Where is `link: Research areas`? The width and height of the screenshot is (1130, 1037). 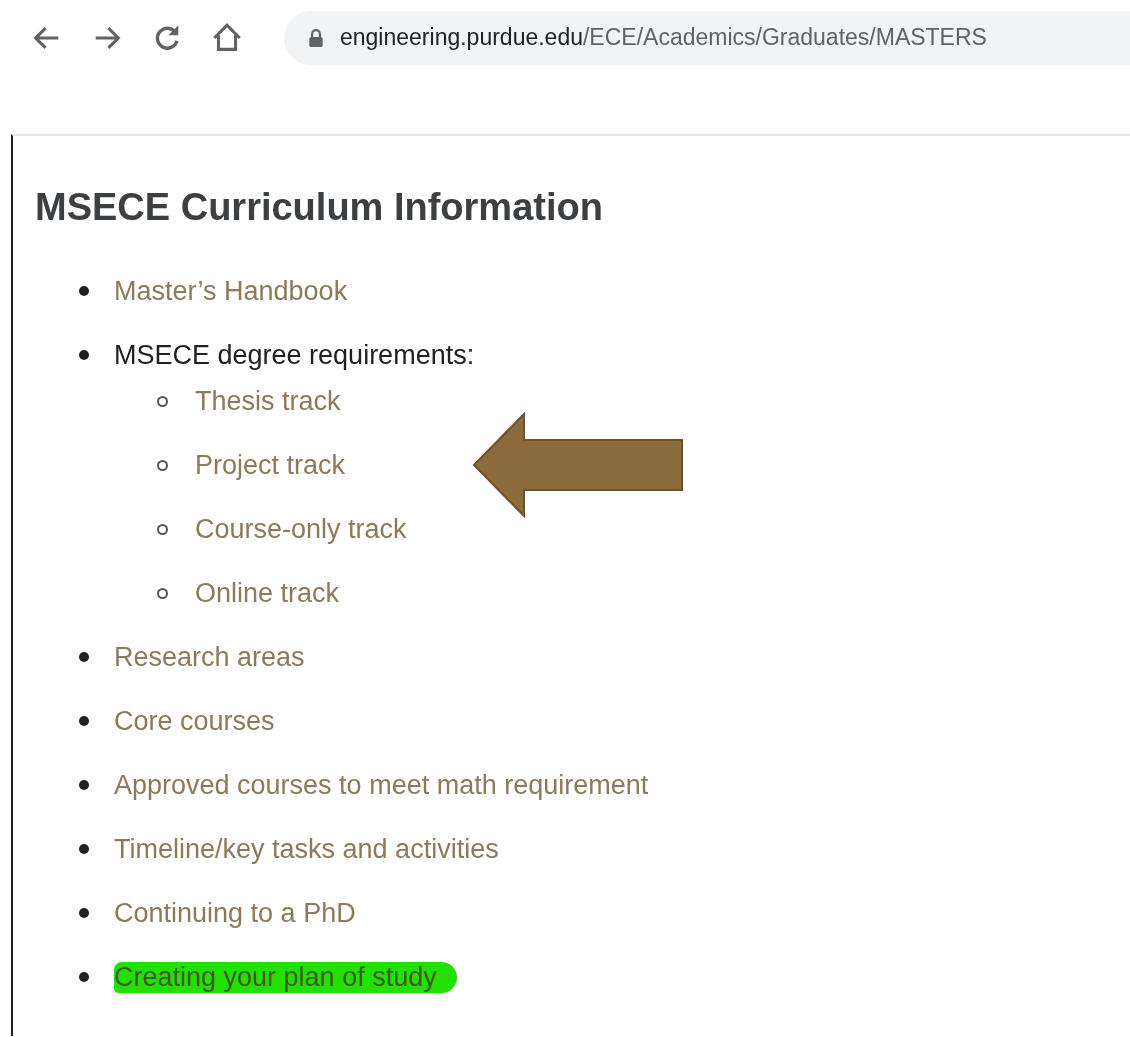
link: Research areas is located at coordinates (209, 657).